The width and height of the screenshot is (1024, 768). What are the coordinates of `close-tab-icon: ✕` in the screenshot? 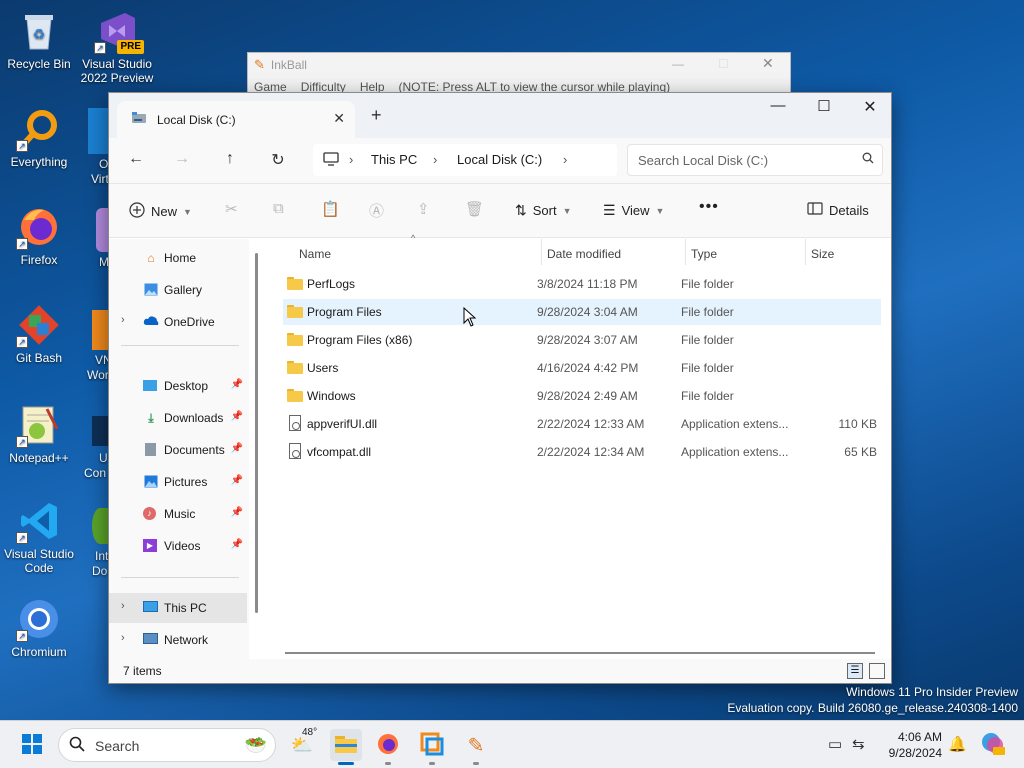 It's located at (339, 118).